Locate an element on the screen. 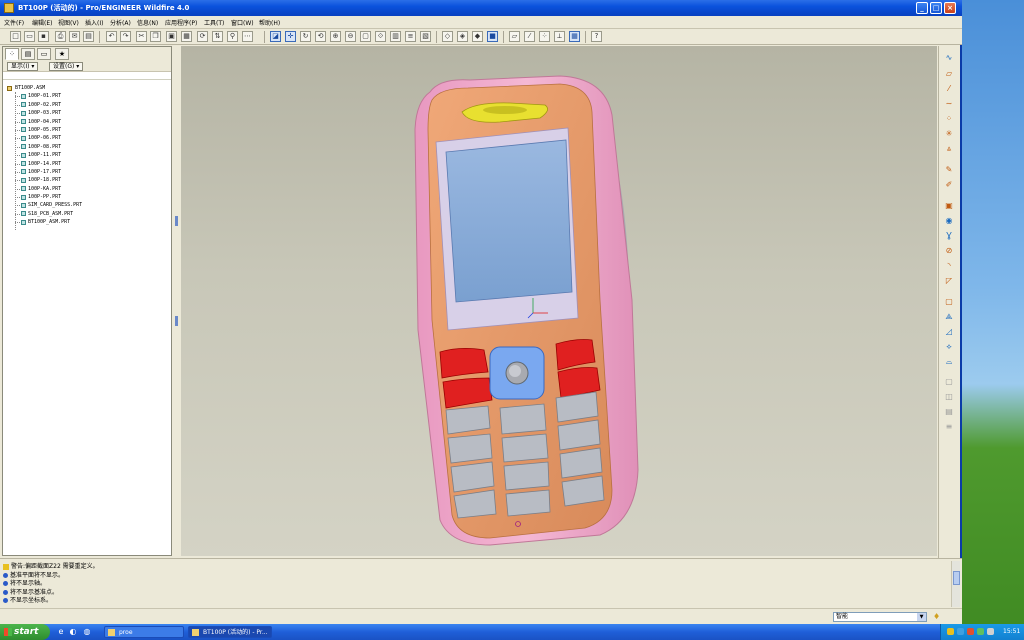 The image size is (1024, 640). tree-node: 100P-03.PRT is located at coordinates (88, 113).